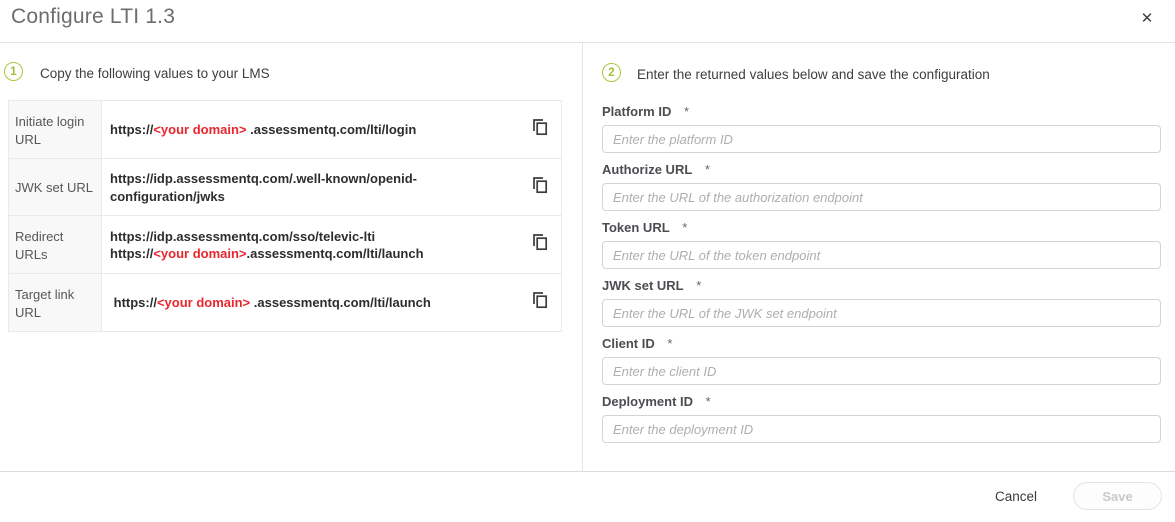 The width and height of the screenshot is (1175, 522). Describe the element at coordinates (55, 303) in the screenshot. I see `value-label: Target link URL` at that location.